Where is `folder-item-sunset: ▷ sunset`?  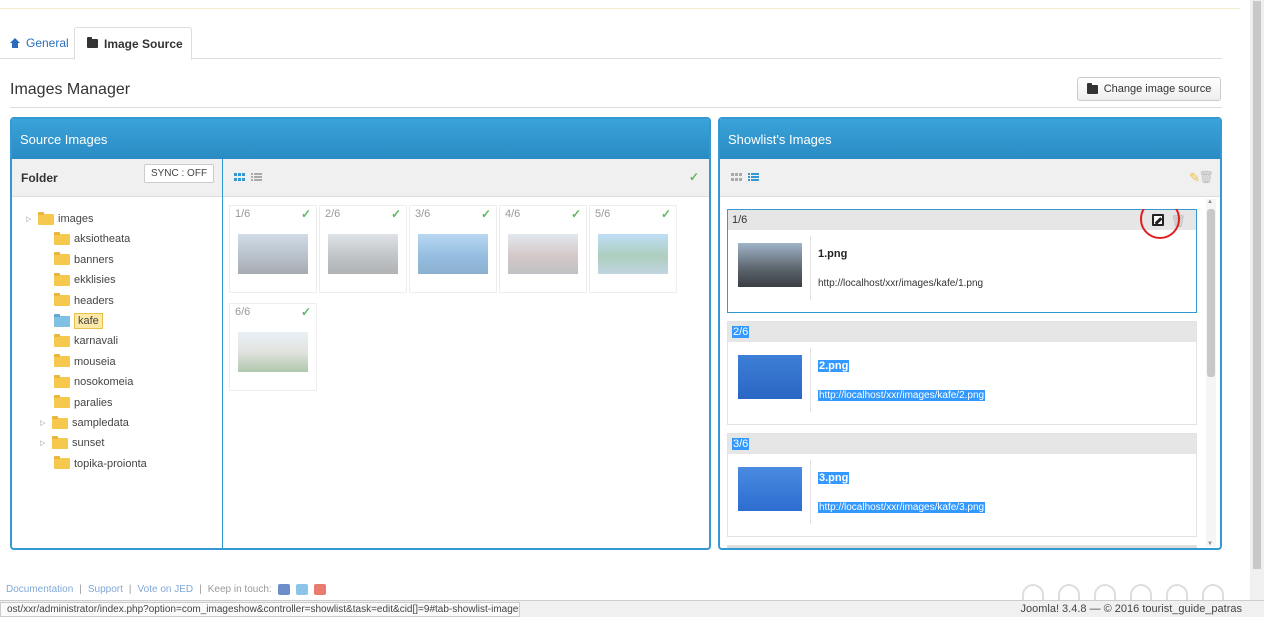
folder-item-sunset: ▷ sunset is located at coordinates (72, 443).